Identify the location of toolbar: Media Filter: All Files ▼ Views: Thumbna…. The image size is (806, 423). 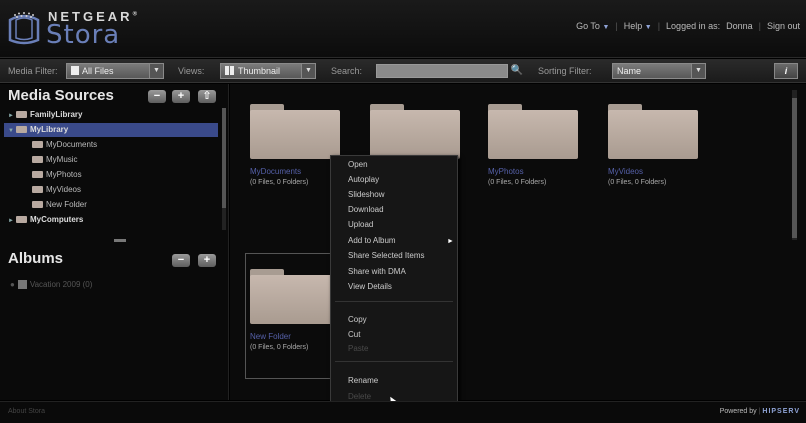
(403, 71).